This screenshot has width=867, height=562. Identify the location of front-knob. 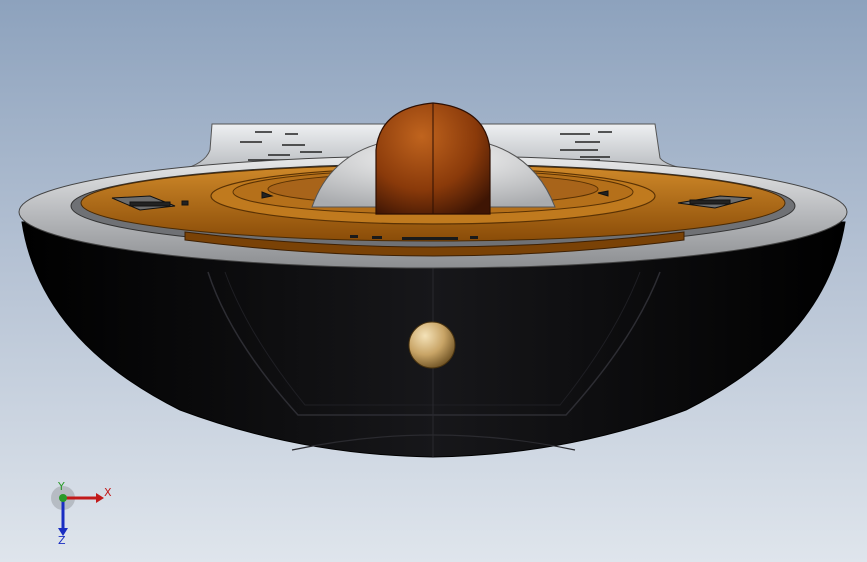
(432, 345).